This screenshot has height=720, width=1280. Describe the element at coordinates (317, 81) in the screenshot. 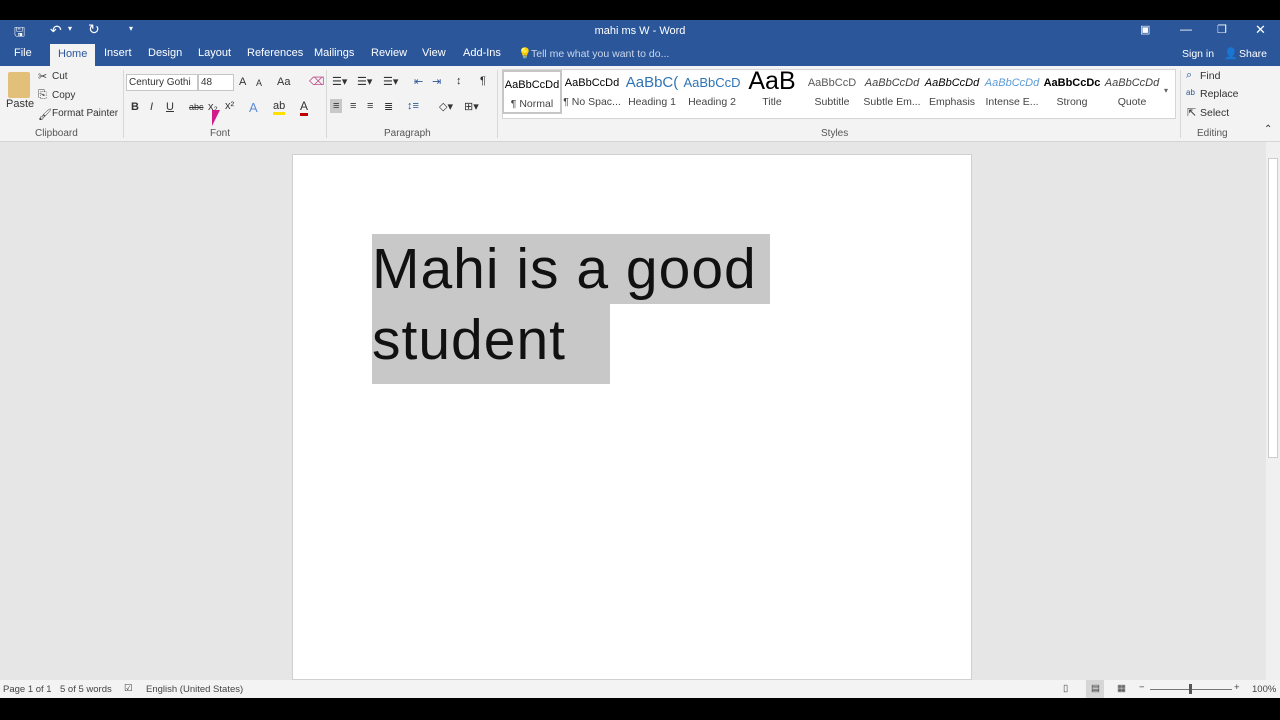

I see `clear-formatting-icon: ⌫` at that location.